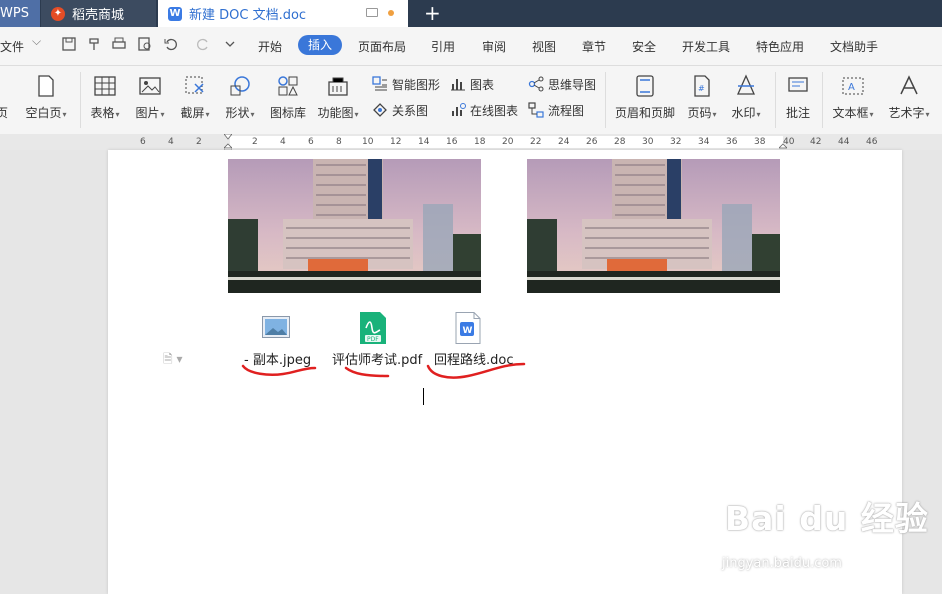 This screenshot has width=942, height=594. I want to click on menu-start: 开始, so click(270, 46).